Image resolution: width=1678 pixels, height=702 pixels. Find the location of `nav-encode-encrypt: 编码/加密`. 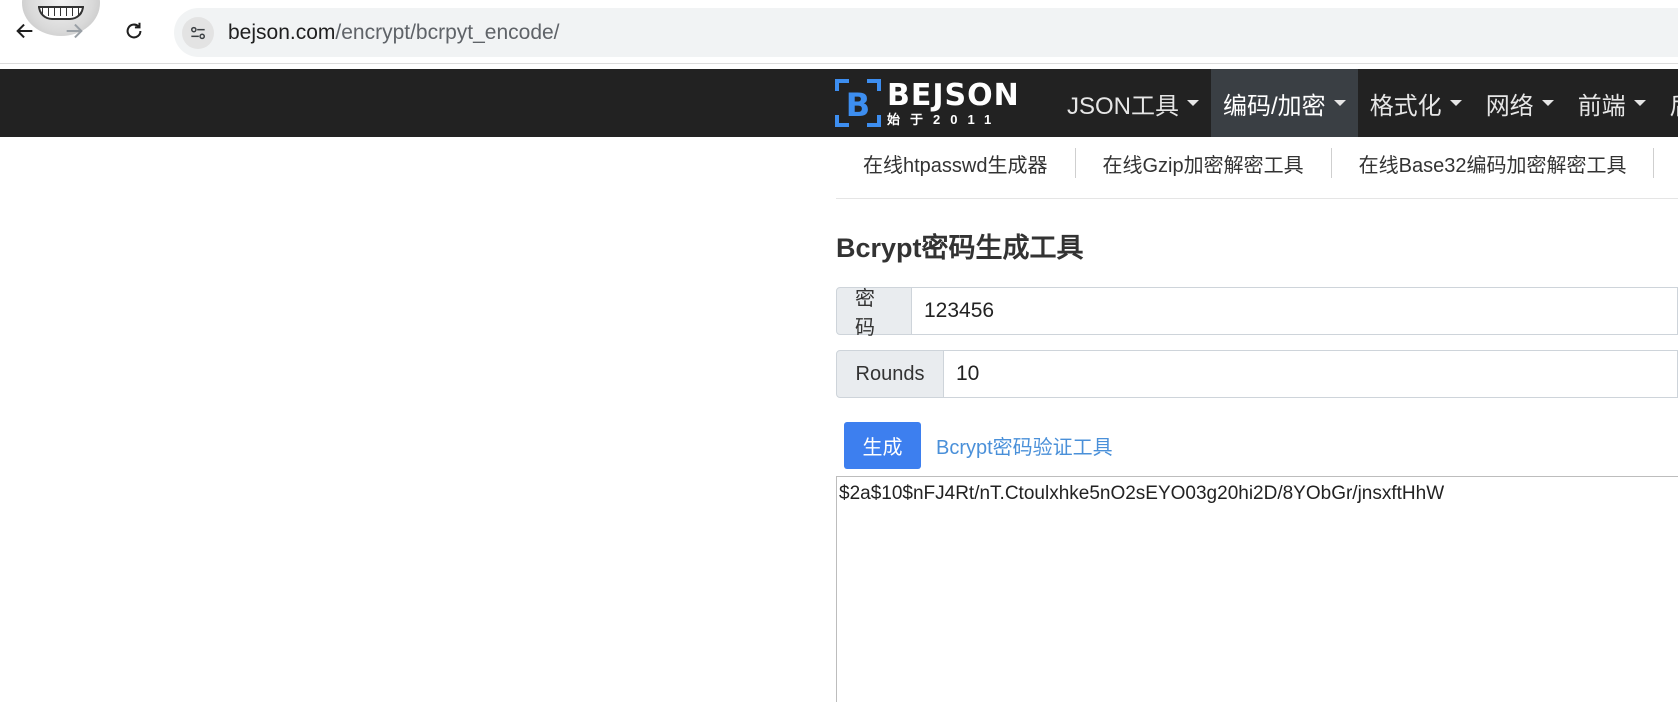

nav-encode-encrypt: 编码/加密 is located at coordinates (1284, 103).